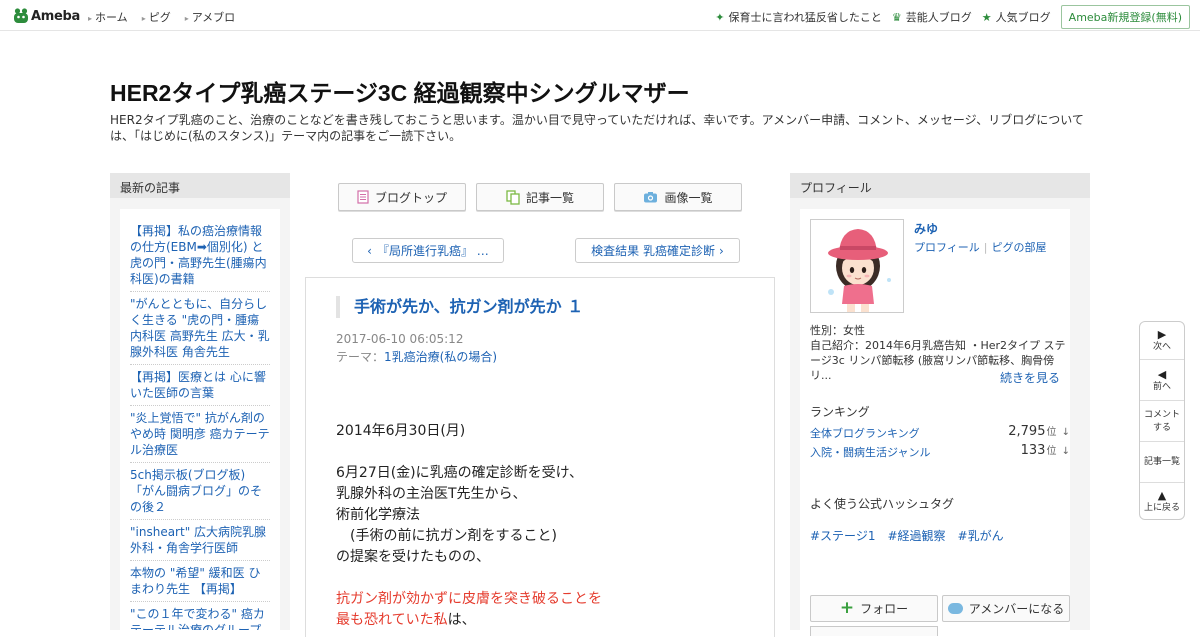 The image size is (1200, 637). I want to click on nav-ameblo: アメブロ, so click(210, 17).